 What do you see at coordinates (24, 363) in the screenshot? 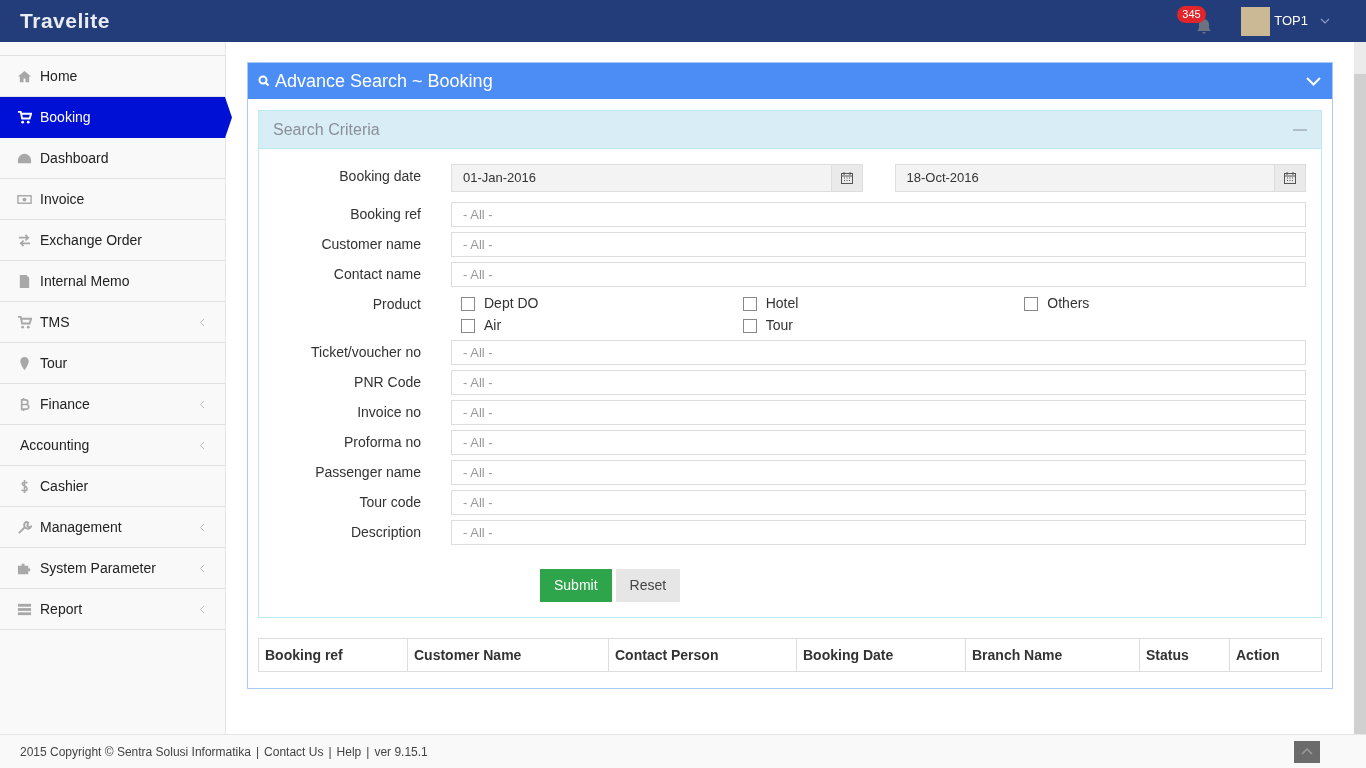
I see `map-pin-icon` at bounding box center [24, 363].